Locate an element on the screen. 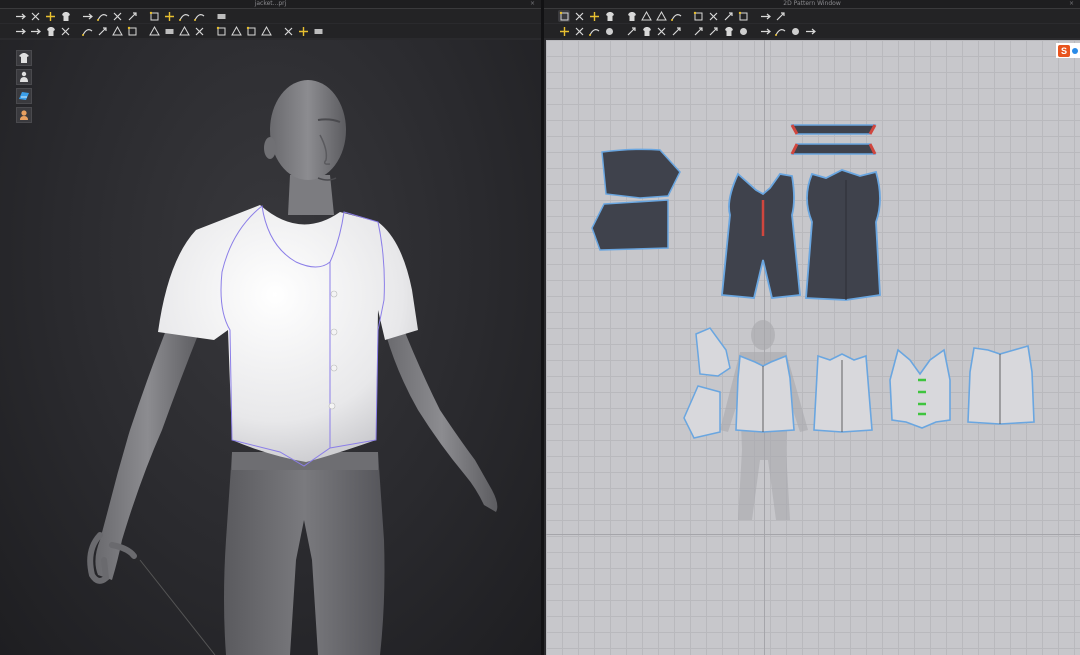  check-sew-icon is located at coordinates (728, 31).